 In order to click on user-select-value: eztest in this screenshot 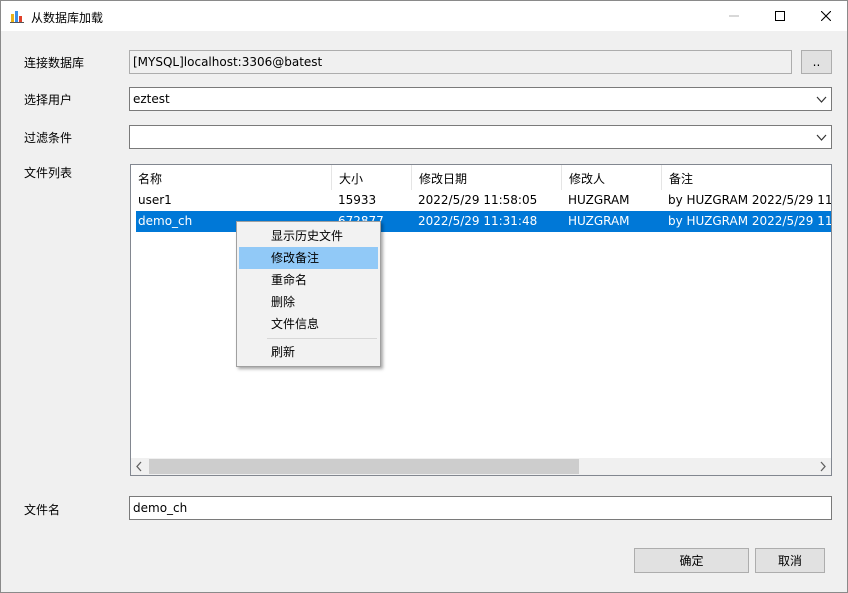, I will do `click(151, 99)`.